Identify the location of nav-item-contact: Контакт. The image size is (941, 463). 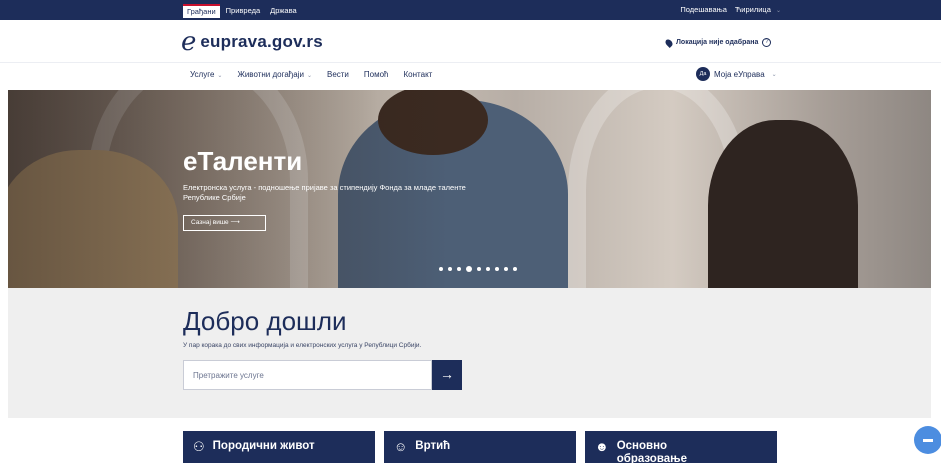
(418, 74).